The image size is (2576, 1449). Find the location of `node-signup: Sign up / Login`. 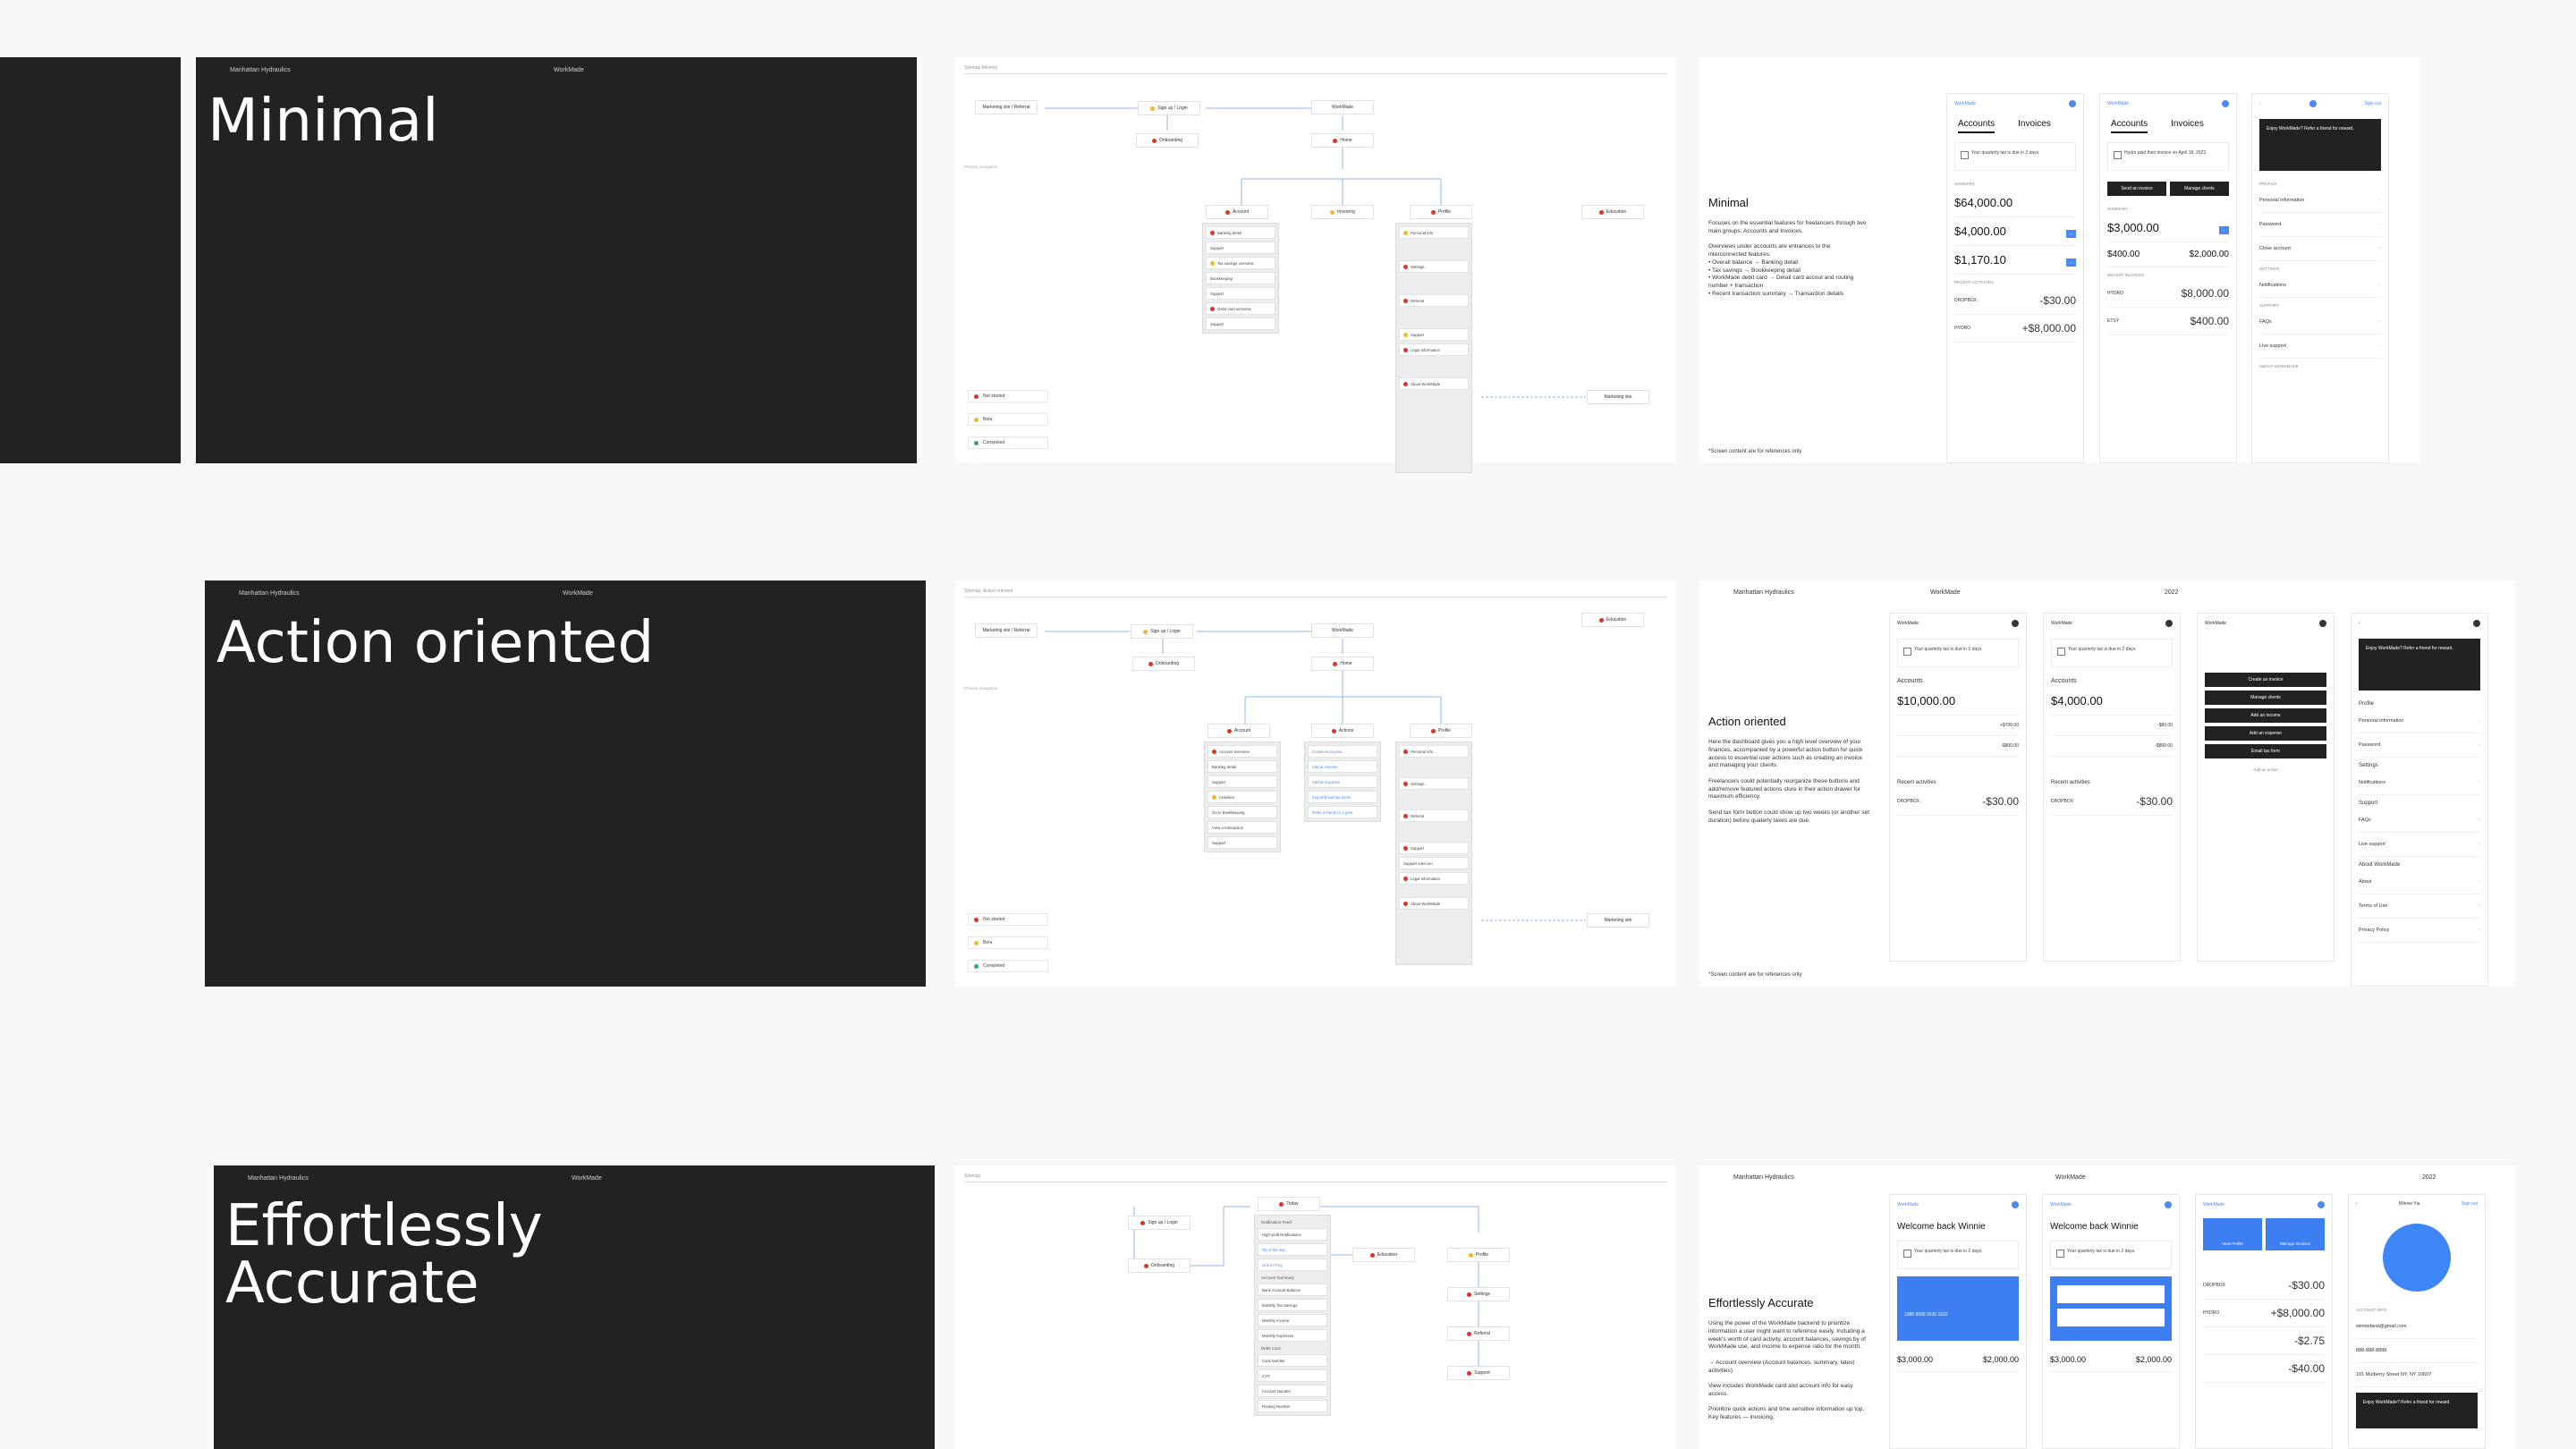

node-signup: Sign up / Login is located at coordinates (1169, 108).